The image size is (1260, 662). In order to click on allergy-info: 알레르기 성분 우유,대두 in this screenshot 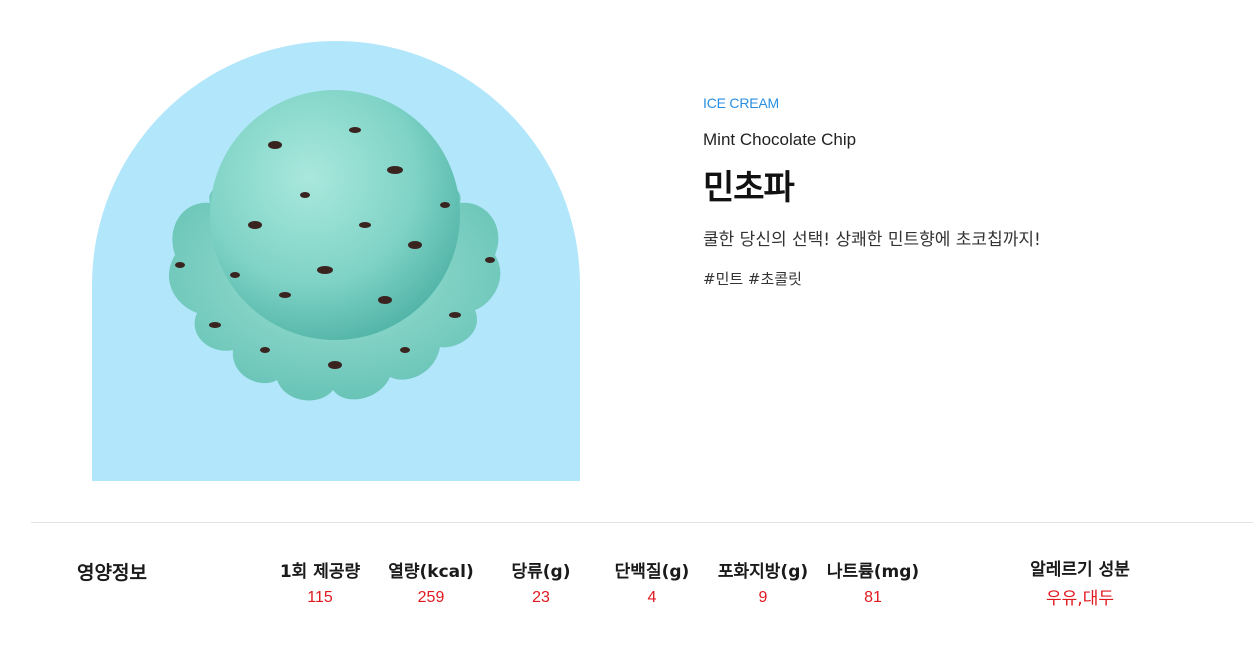, I will do `click(1080, 582)`.